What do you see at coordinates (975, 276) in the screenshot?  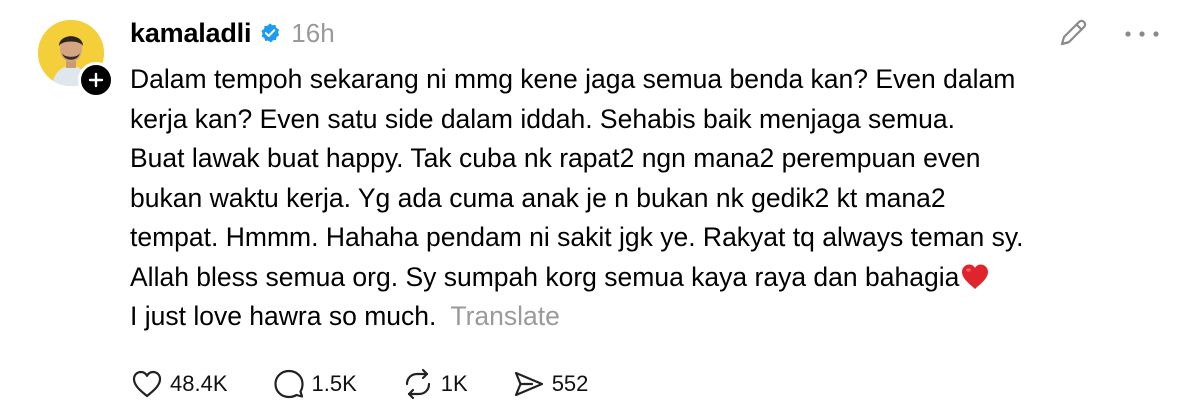 I see `red-heart-emoji-icon` at bounding box center [975, 276].